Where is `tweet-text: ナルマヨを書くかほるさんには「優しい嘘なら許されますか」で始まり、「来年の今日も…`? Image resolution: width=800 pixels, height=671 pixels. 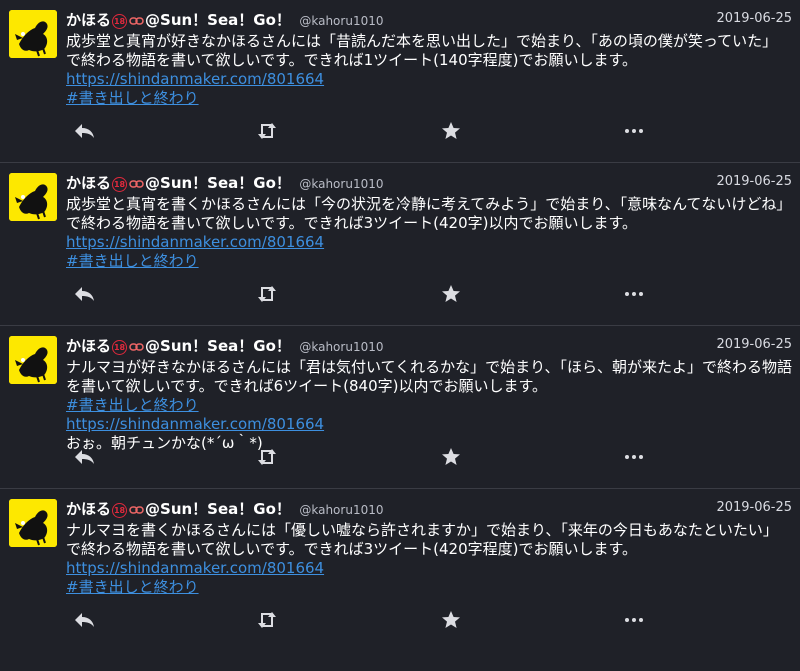 tweet-text: ナルマヨを書くかほるさんには「優しい嘘なら許されますか」で始まり、「来年の今日も… is located at coordinates (422, 539).